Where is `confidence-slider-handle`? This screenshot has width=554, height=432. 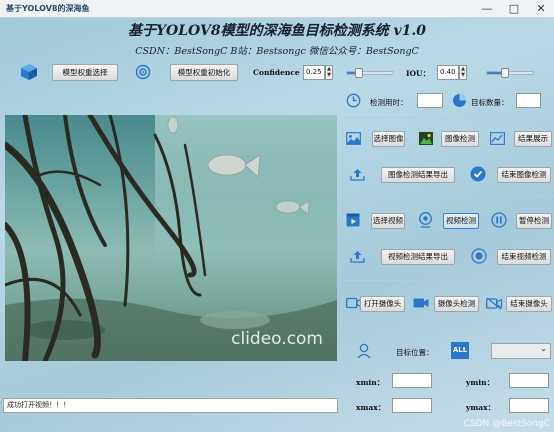
confidence-slider-handle is located at coordinates (358, 73).